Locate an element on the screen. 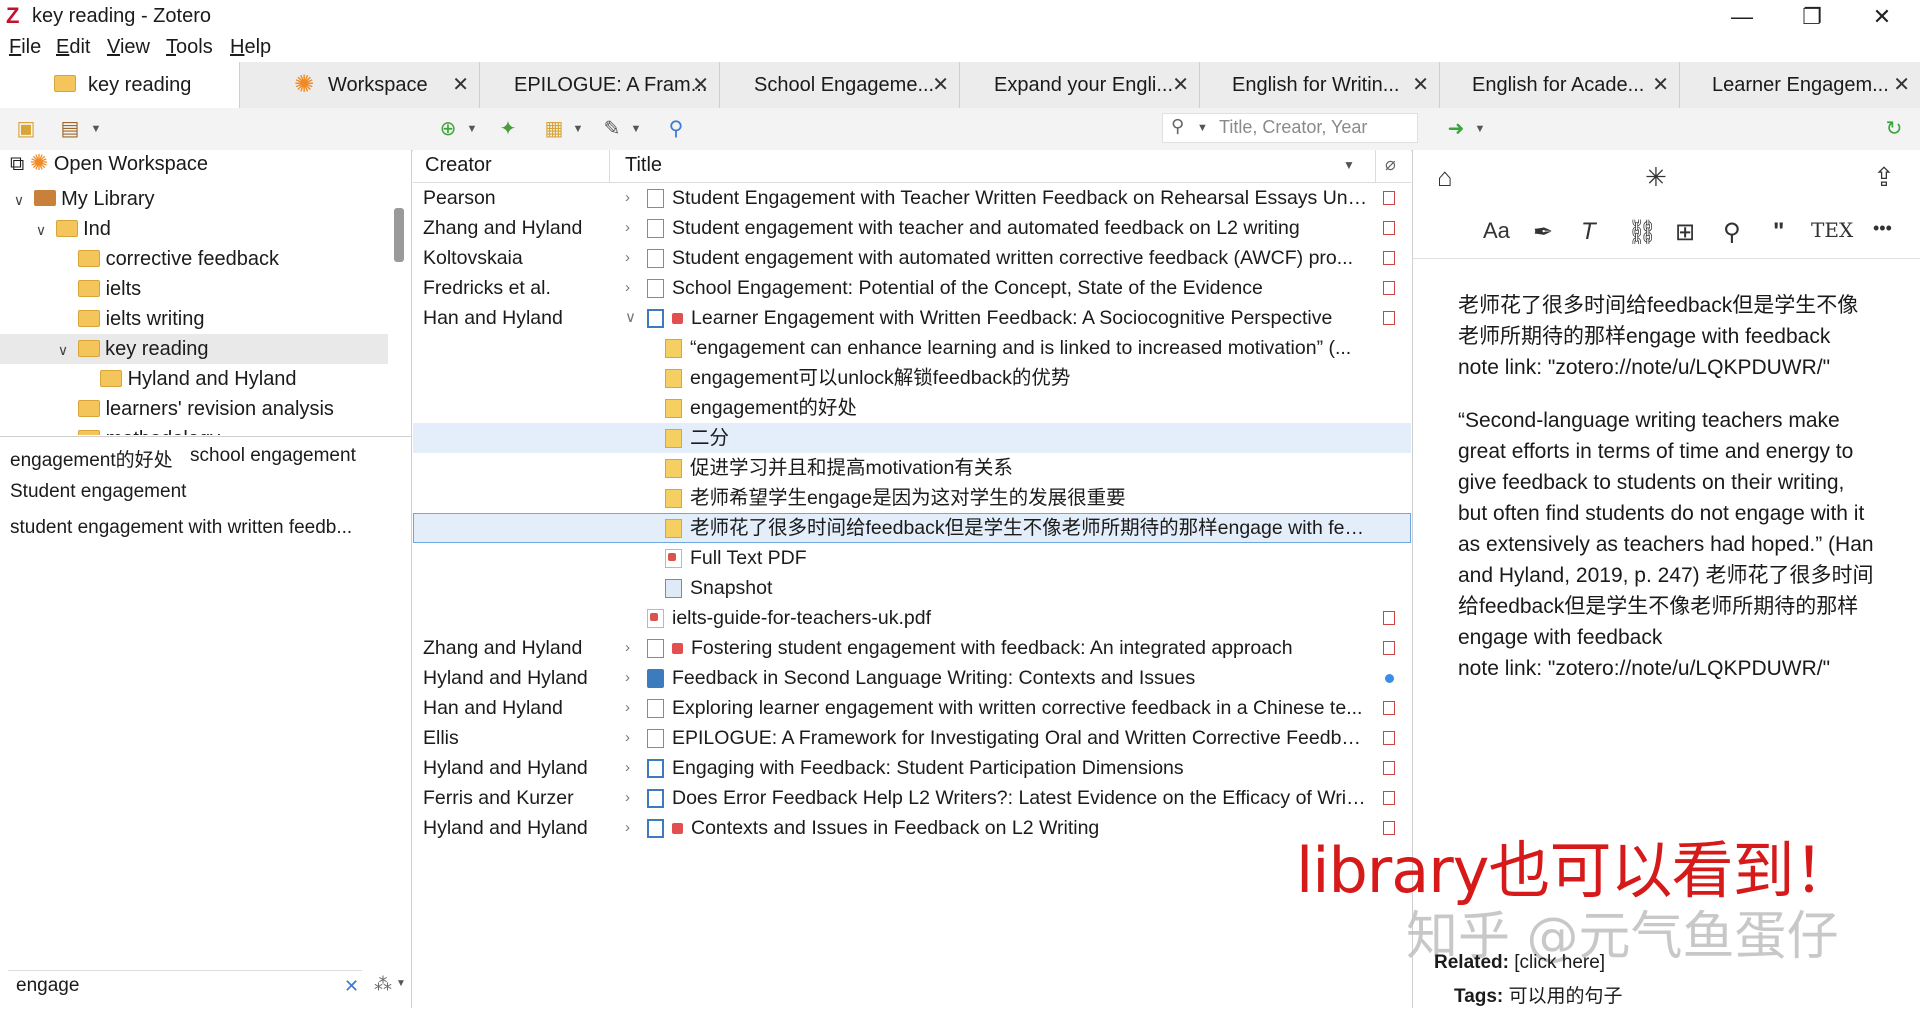 This screenshot has width=1920, height=1009. collections-scrollbar is located at coordinates (399, 235).